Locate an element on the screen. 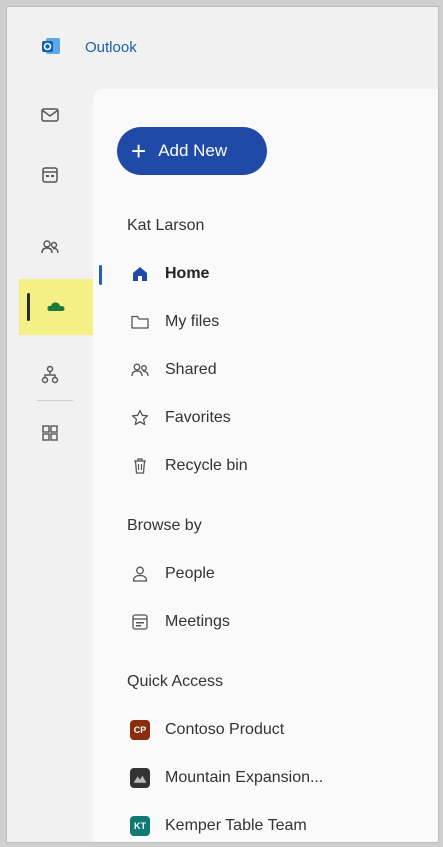  add-new-label: Add New is located at coordinates (193, 150).